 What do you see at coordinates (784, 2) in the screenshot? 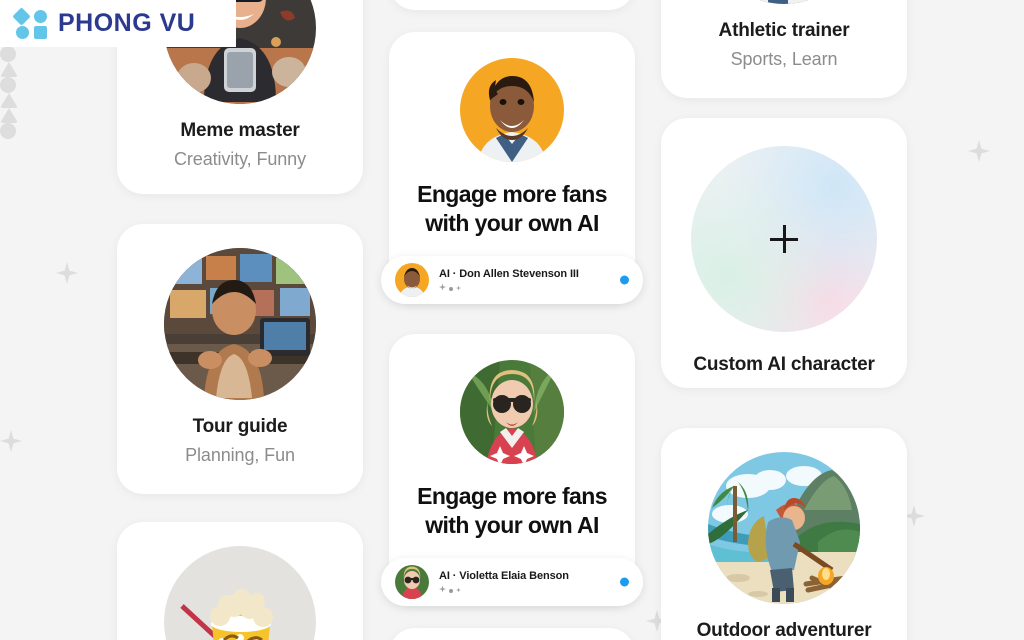
I see `athletic-trainer-avatar` at bounding box center [784, 2].